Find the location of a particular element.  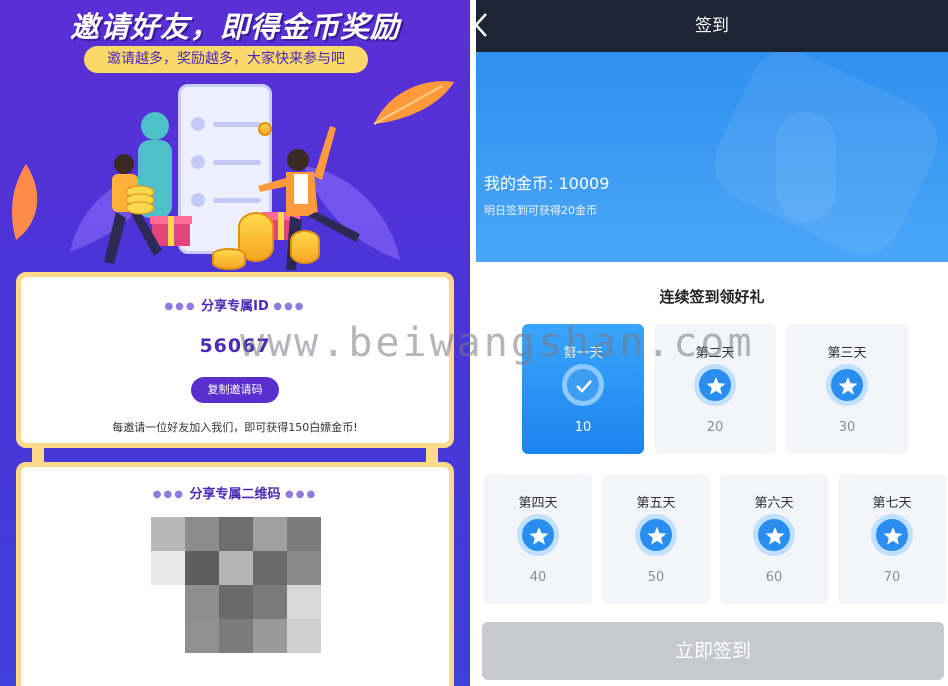

streak-section-title: 连续签到领好礼 is located at coordinates (712, 297).